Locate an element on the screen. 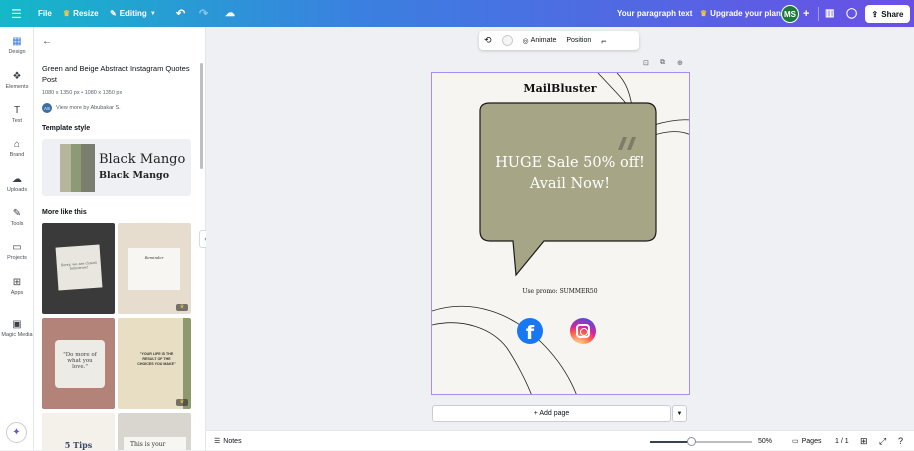 This screenshot has height=451, width=914. color-swatch-button is located at coordinates (507, 40).